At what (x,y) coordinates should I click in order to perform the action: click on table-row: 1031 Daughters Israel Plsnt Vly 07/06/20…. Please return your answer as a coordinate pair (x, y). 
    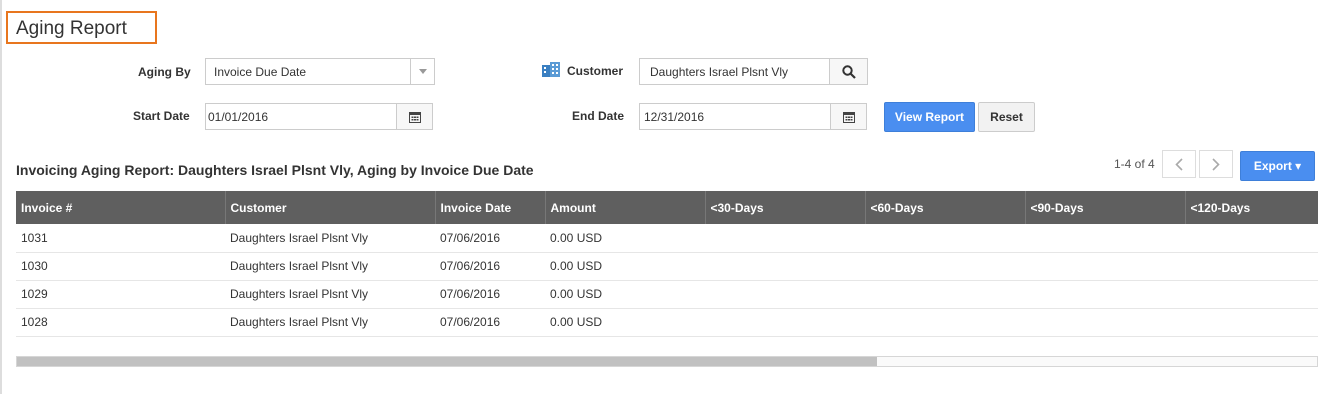
    Looking at the image, I should click on (667, 238).